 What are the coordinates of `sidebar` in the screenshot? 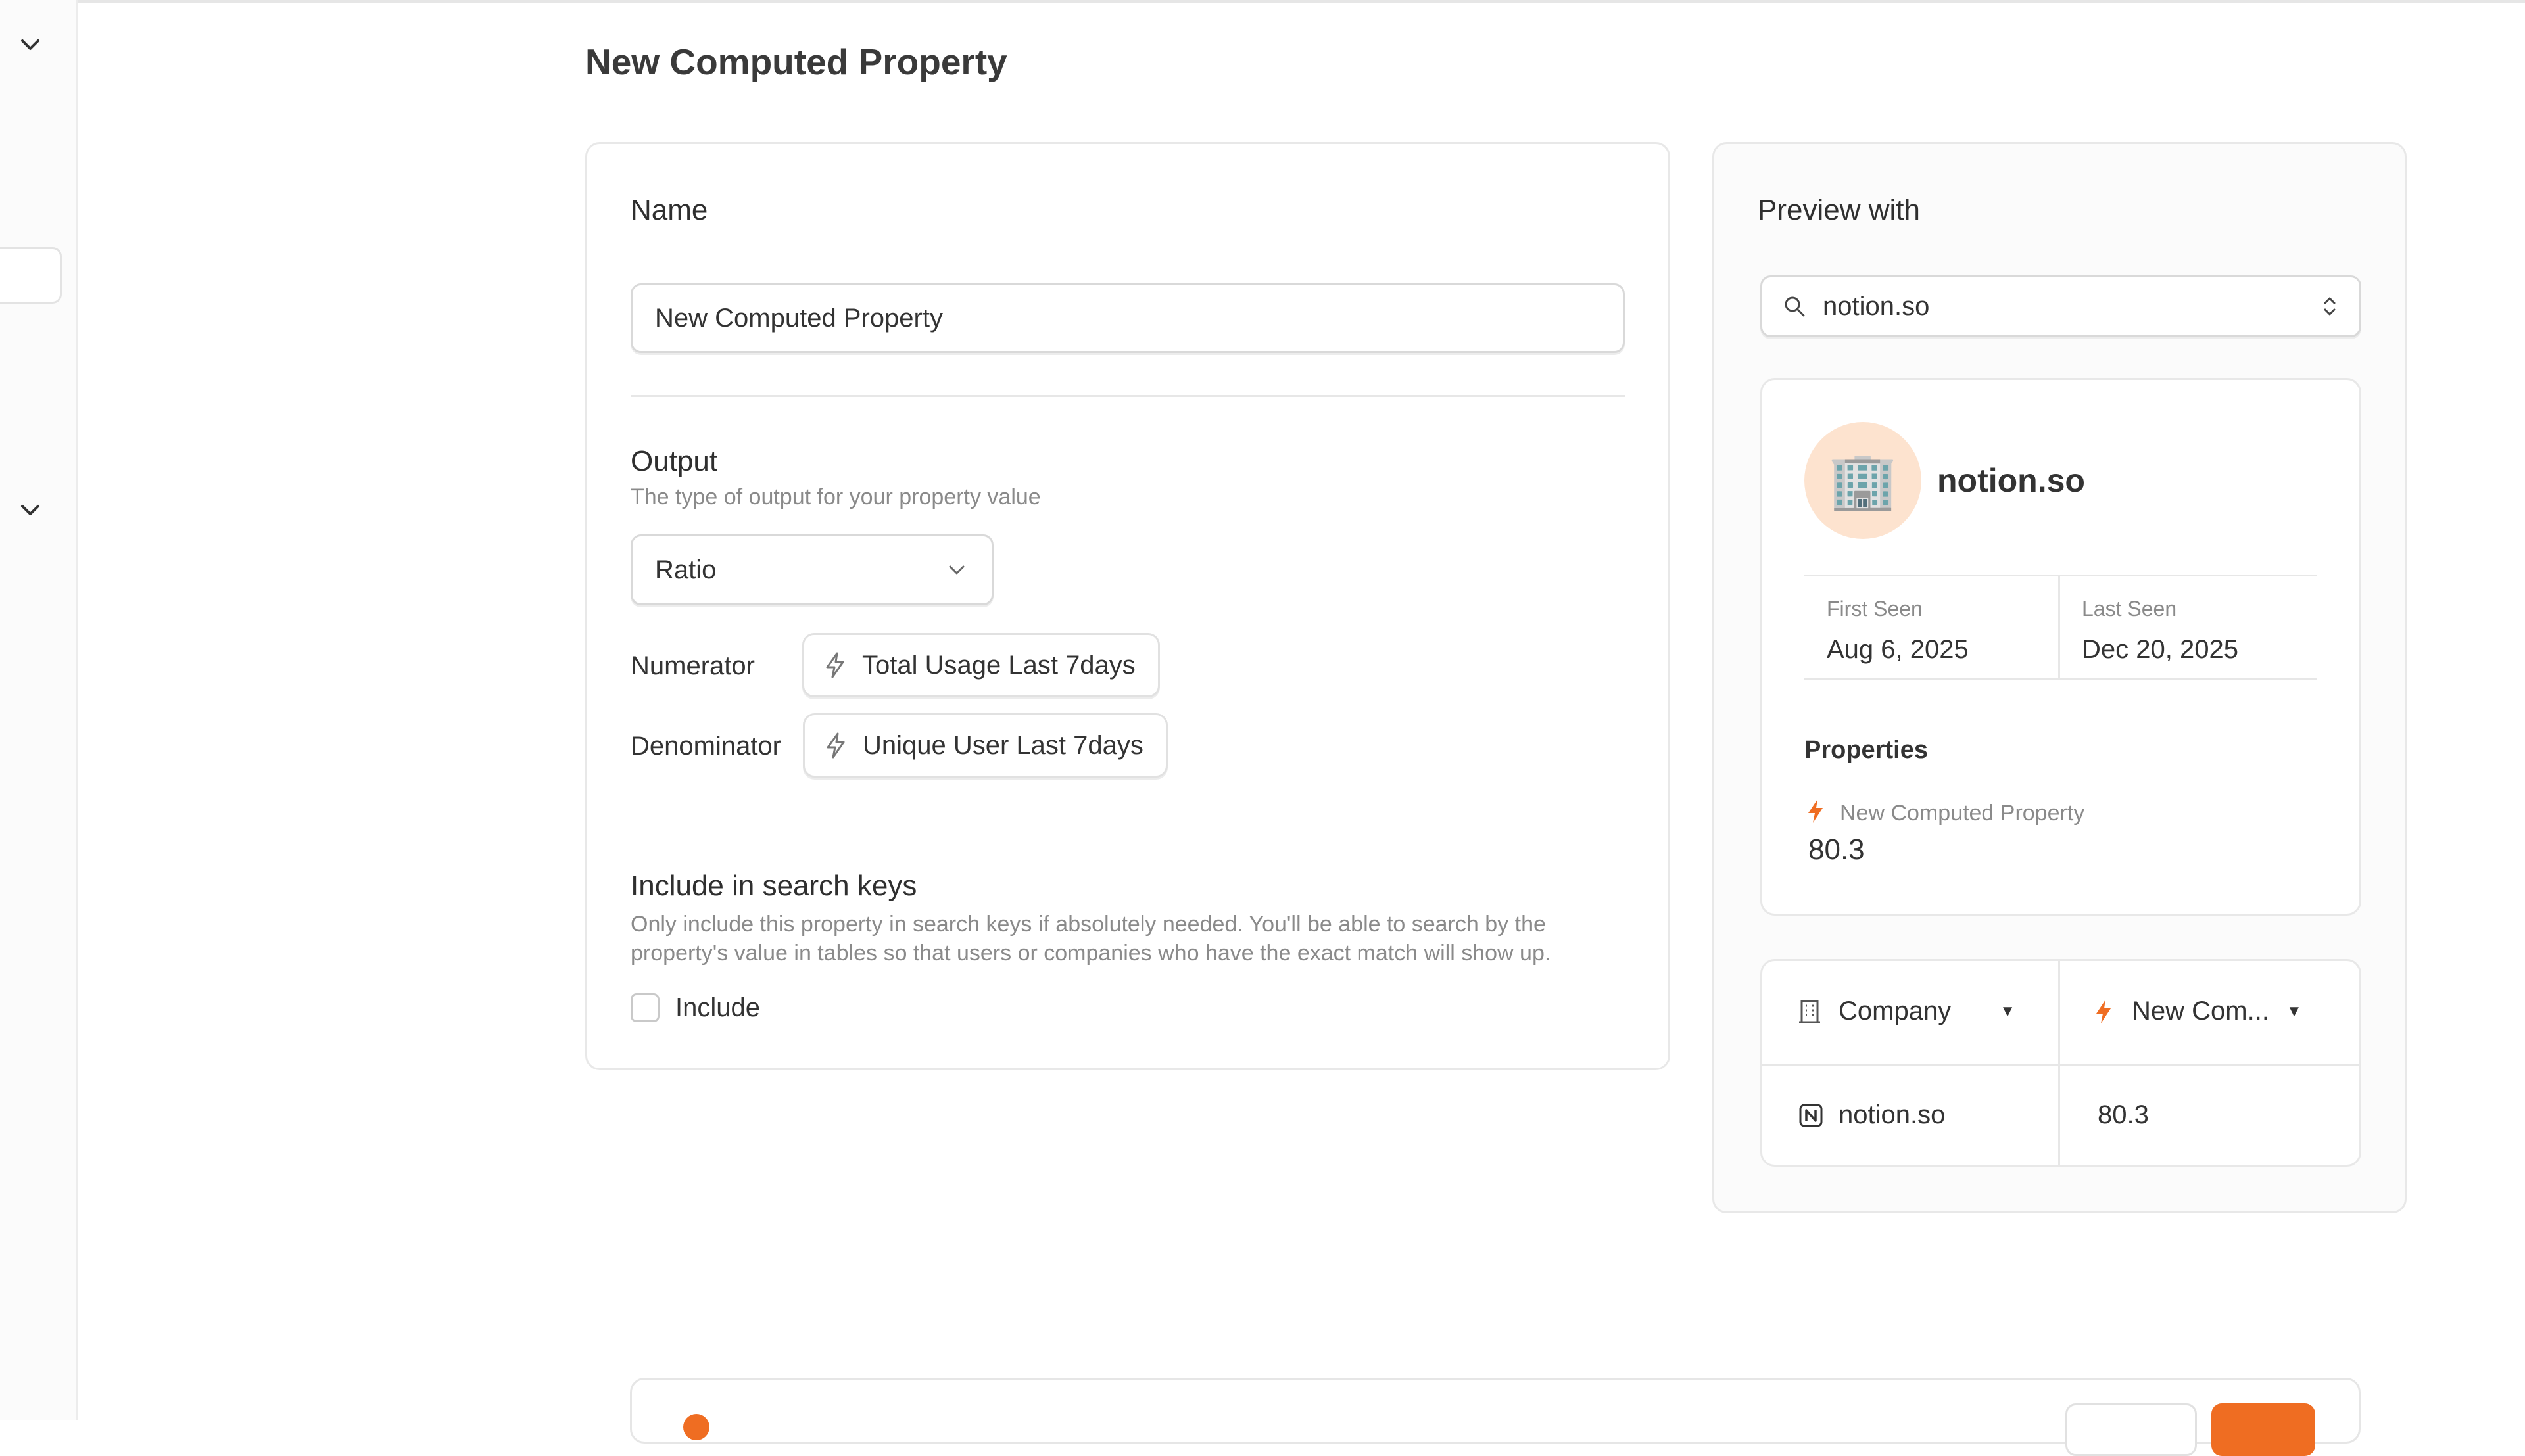 It's located at (39, 710).